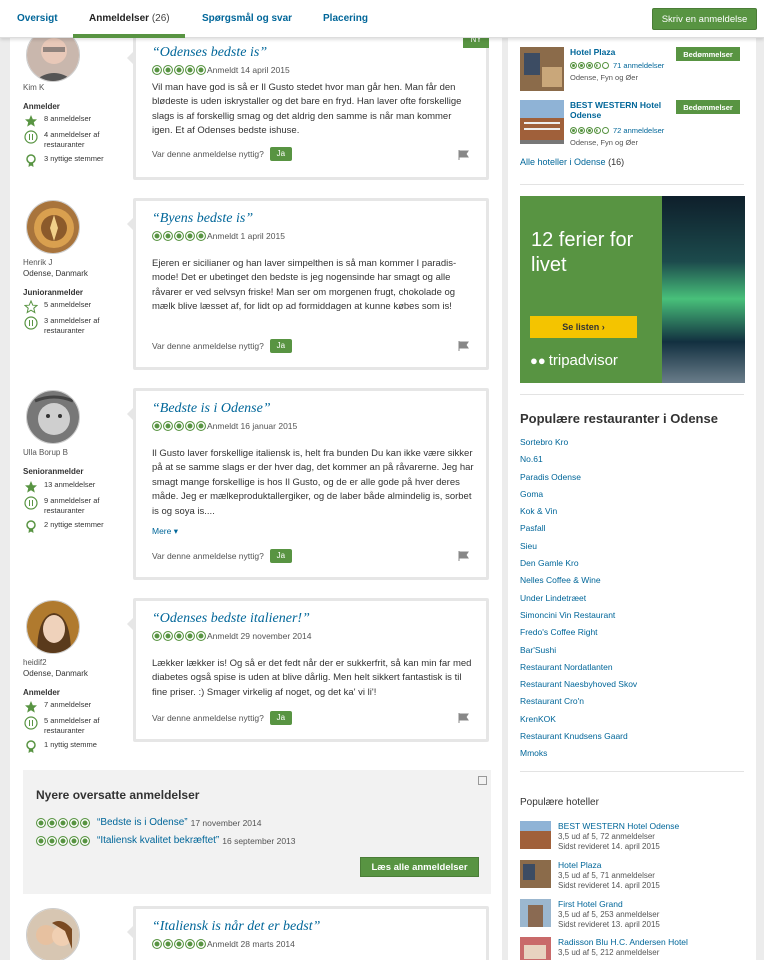  Describe the element at coordinates (578, 684) in the screenshot. I see `restaurant-link: Restaurant Naesbyhoved Skov` at that location.